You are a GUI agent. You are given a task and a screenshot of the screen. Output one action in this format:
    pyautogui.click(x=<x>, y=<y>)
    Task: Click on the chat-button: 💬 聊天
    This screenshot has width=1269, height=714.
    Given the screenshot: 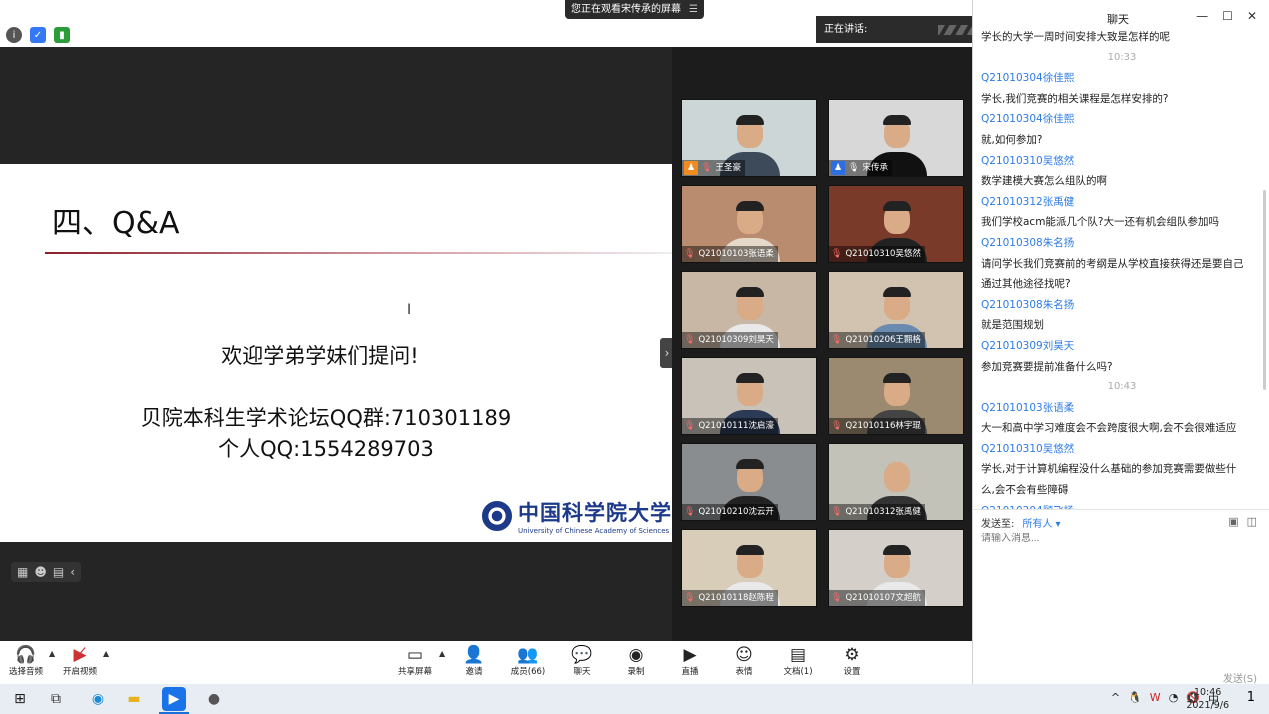 What is the action you would take?
    pyautogui.click(x=582, y=661)
    